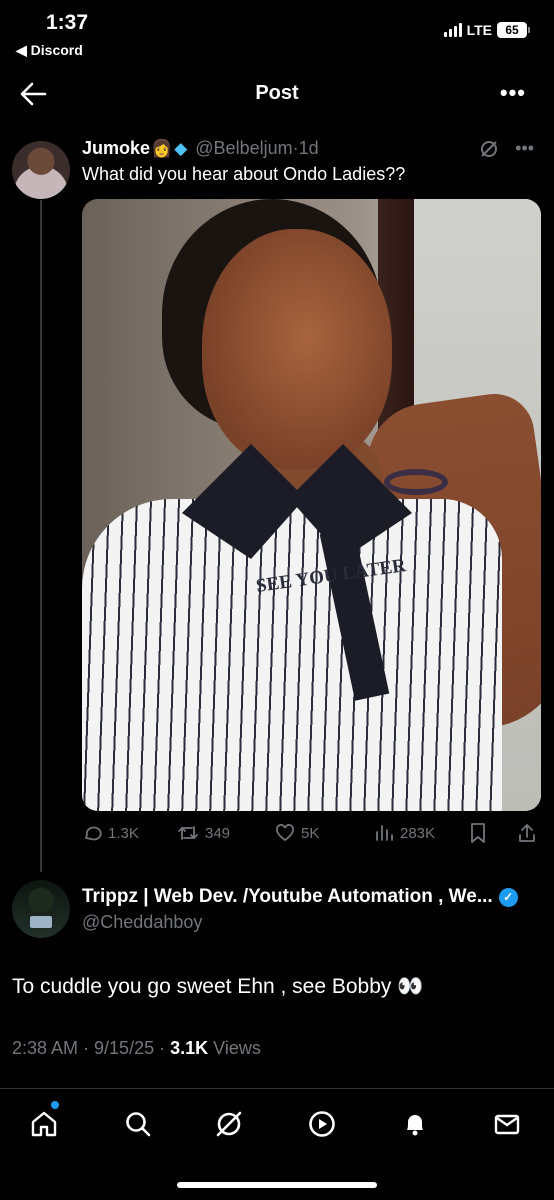 The height and width of the screenshot is (1200, 554). I want to click on post-text: What did you hear about Ondo Ladies??, so click(244, 174).